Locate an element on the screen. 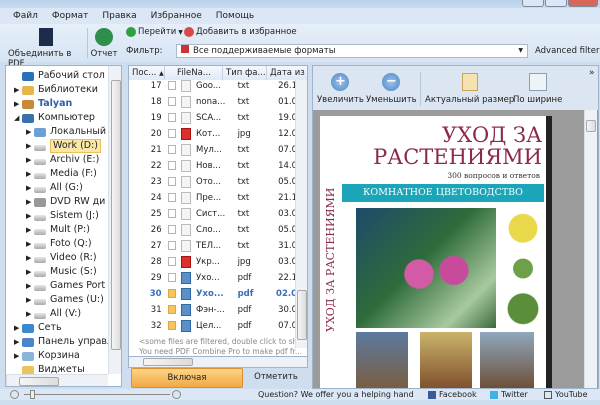 The height and width of the screenshot is (405, 600). minimize-button is located at coordinates (533, 3).